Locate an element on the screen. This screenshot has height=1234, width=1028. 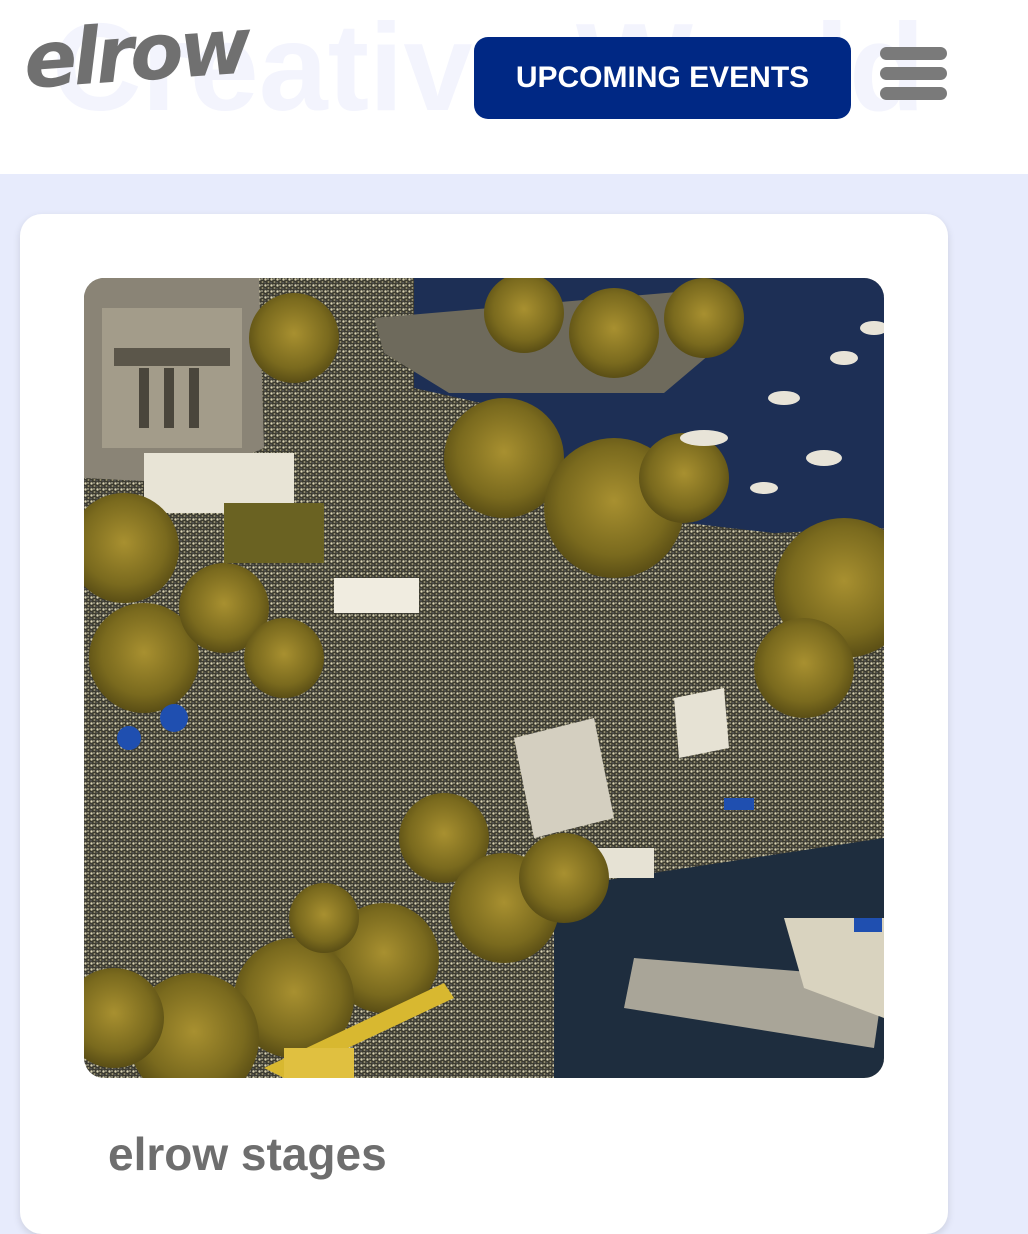
card-title: elrow stages is located at coordinates (247, 1154).